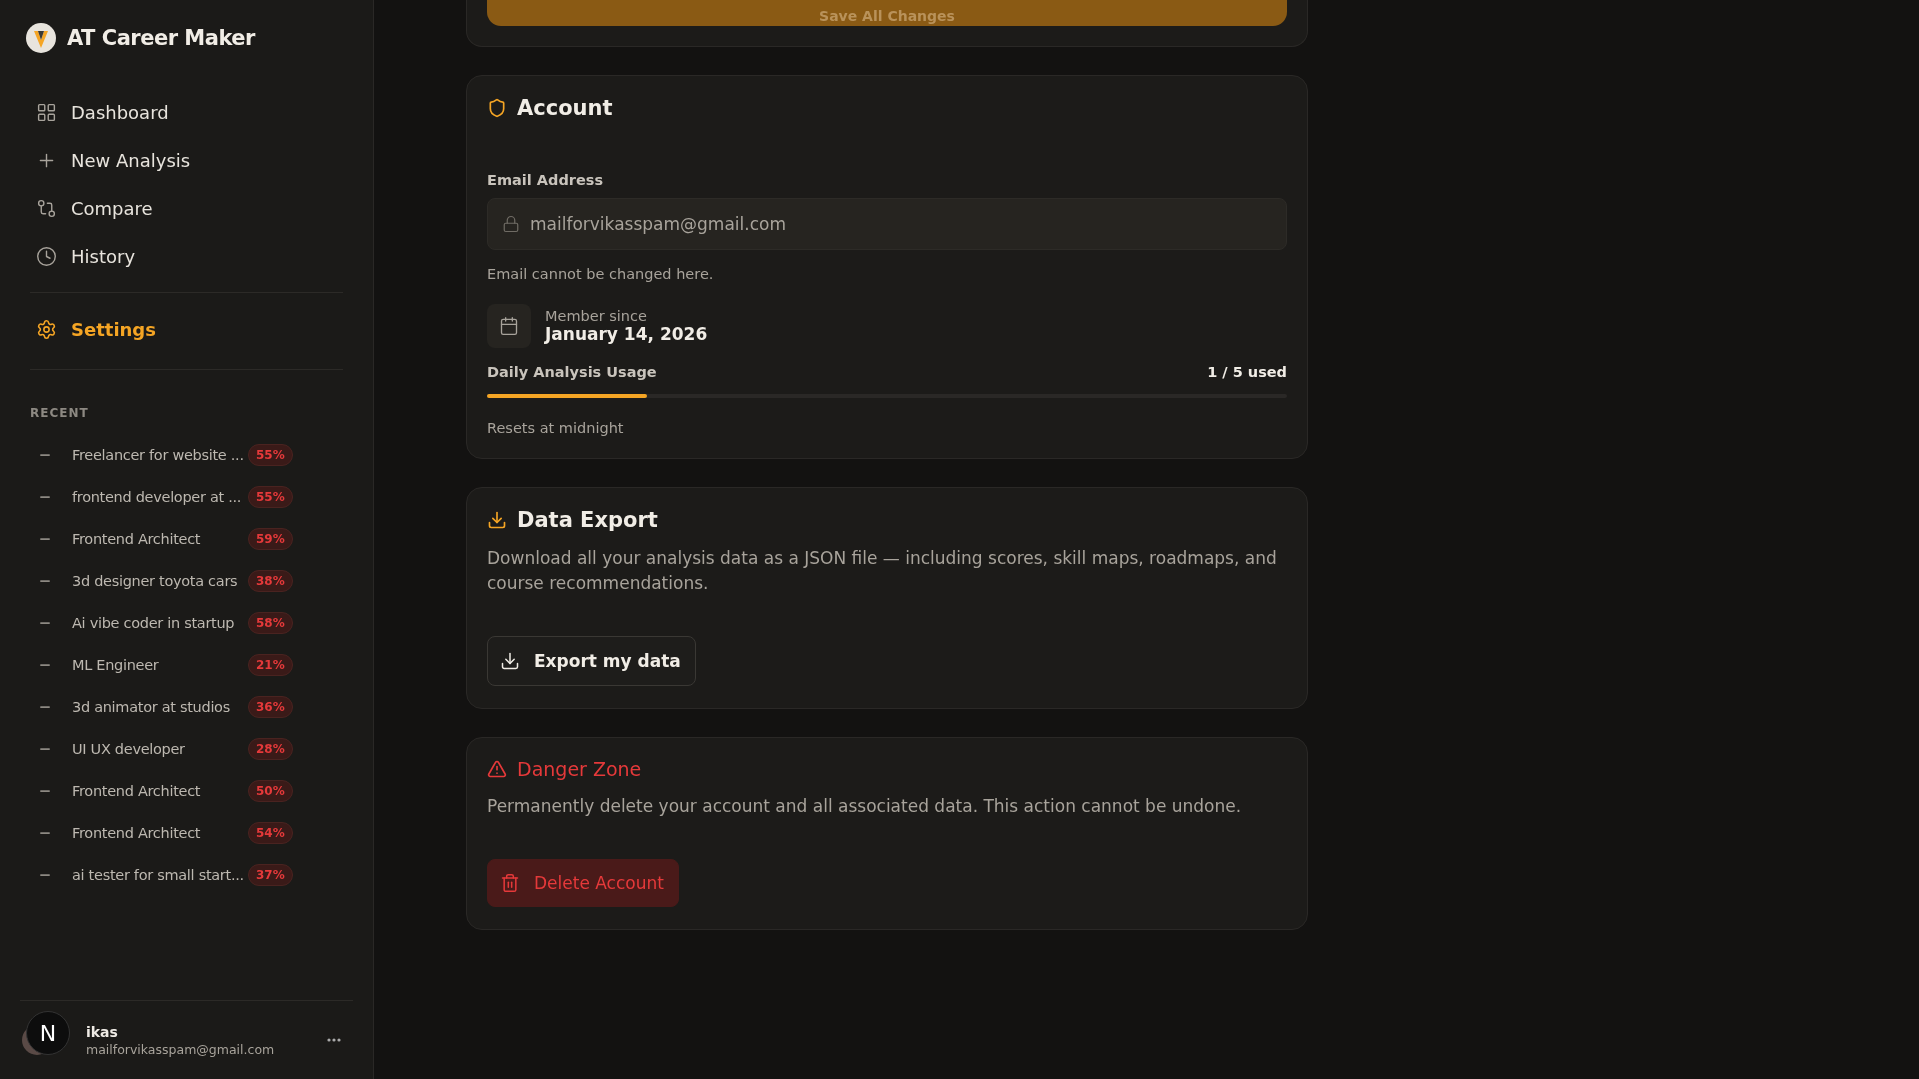  Describe the element at coordinates (565, 108) in the screenshot. I see `card-title: Account` at that location.